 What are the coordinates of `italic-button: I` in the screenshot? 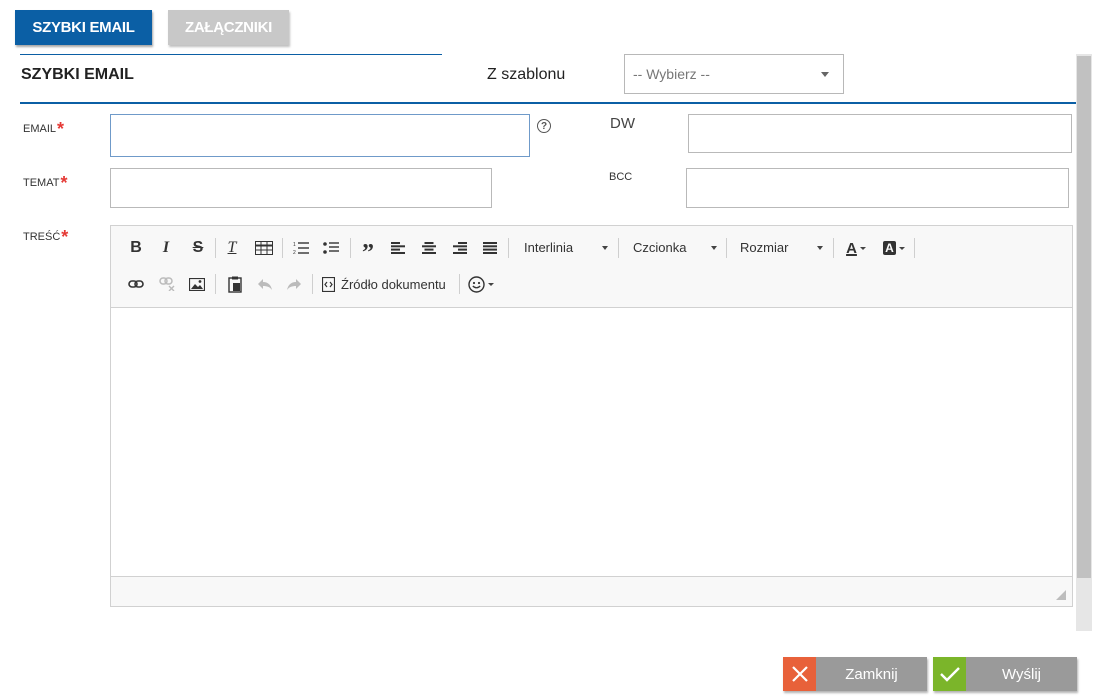 It's located at (166, 248).